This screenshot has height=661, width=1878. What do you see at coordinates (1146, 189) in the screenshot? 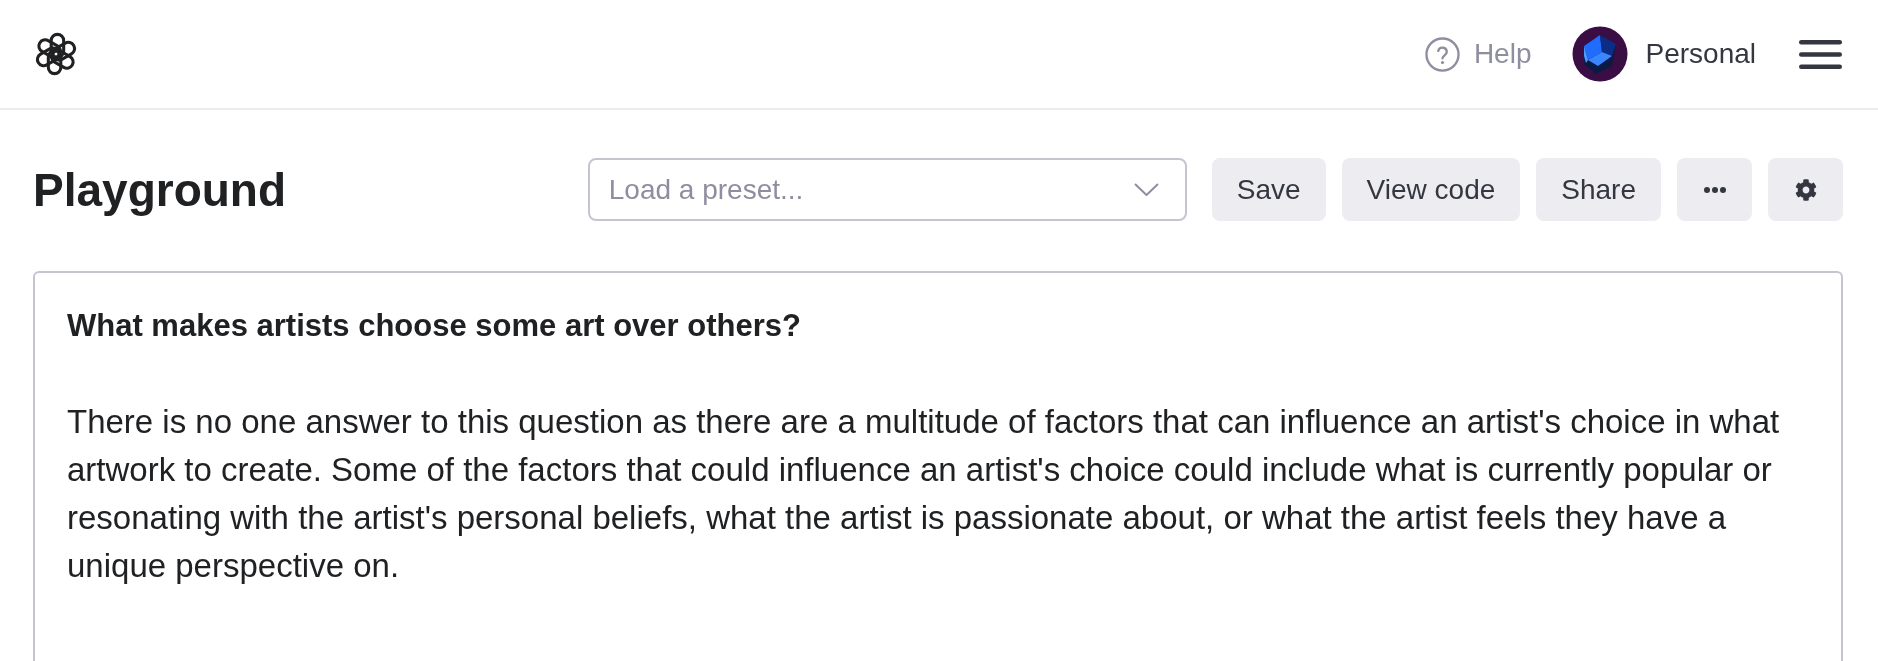
I see `chevron-down-icon` at bounding box center [1146, 189].